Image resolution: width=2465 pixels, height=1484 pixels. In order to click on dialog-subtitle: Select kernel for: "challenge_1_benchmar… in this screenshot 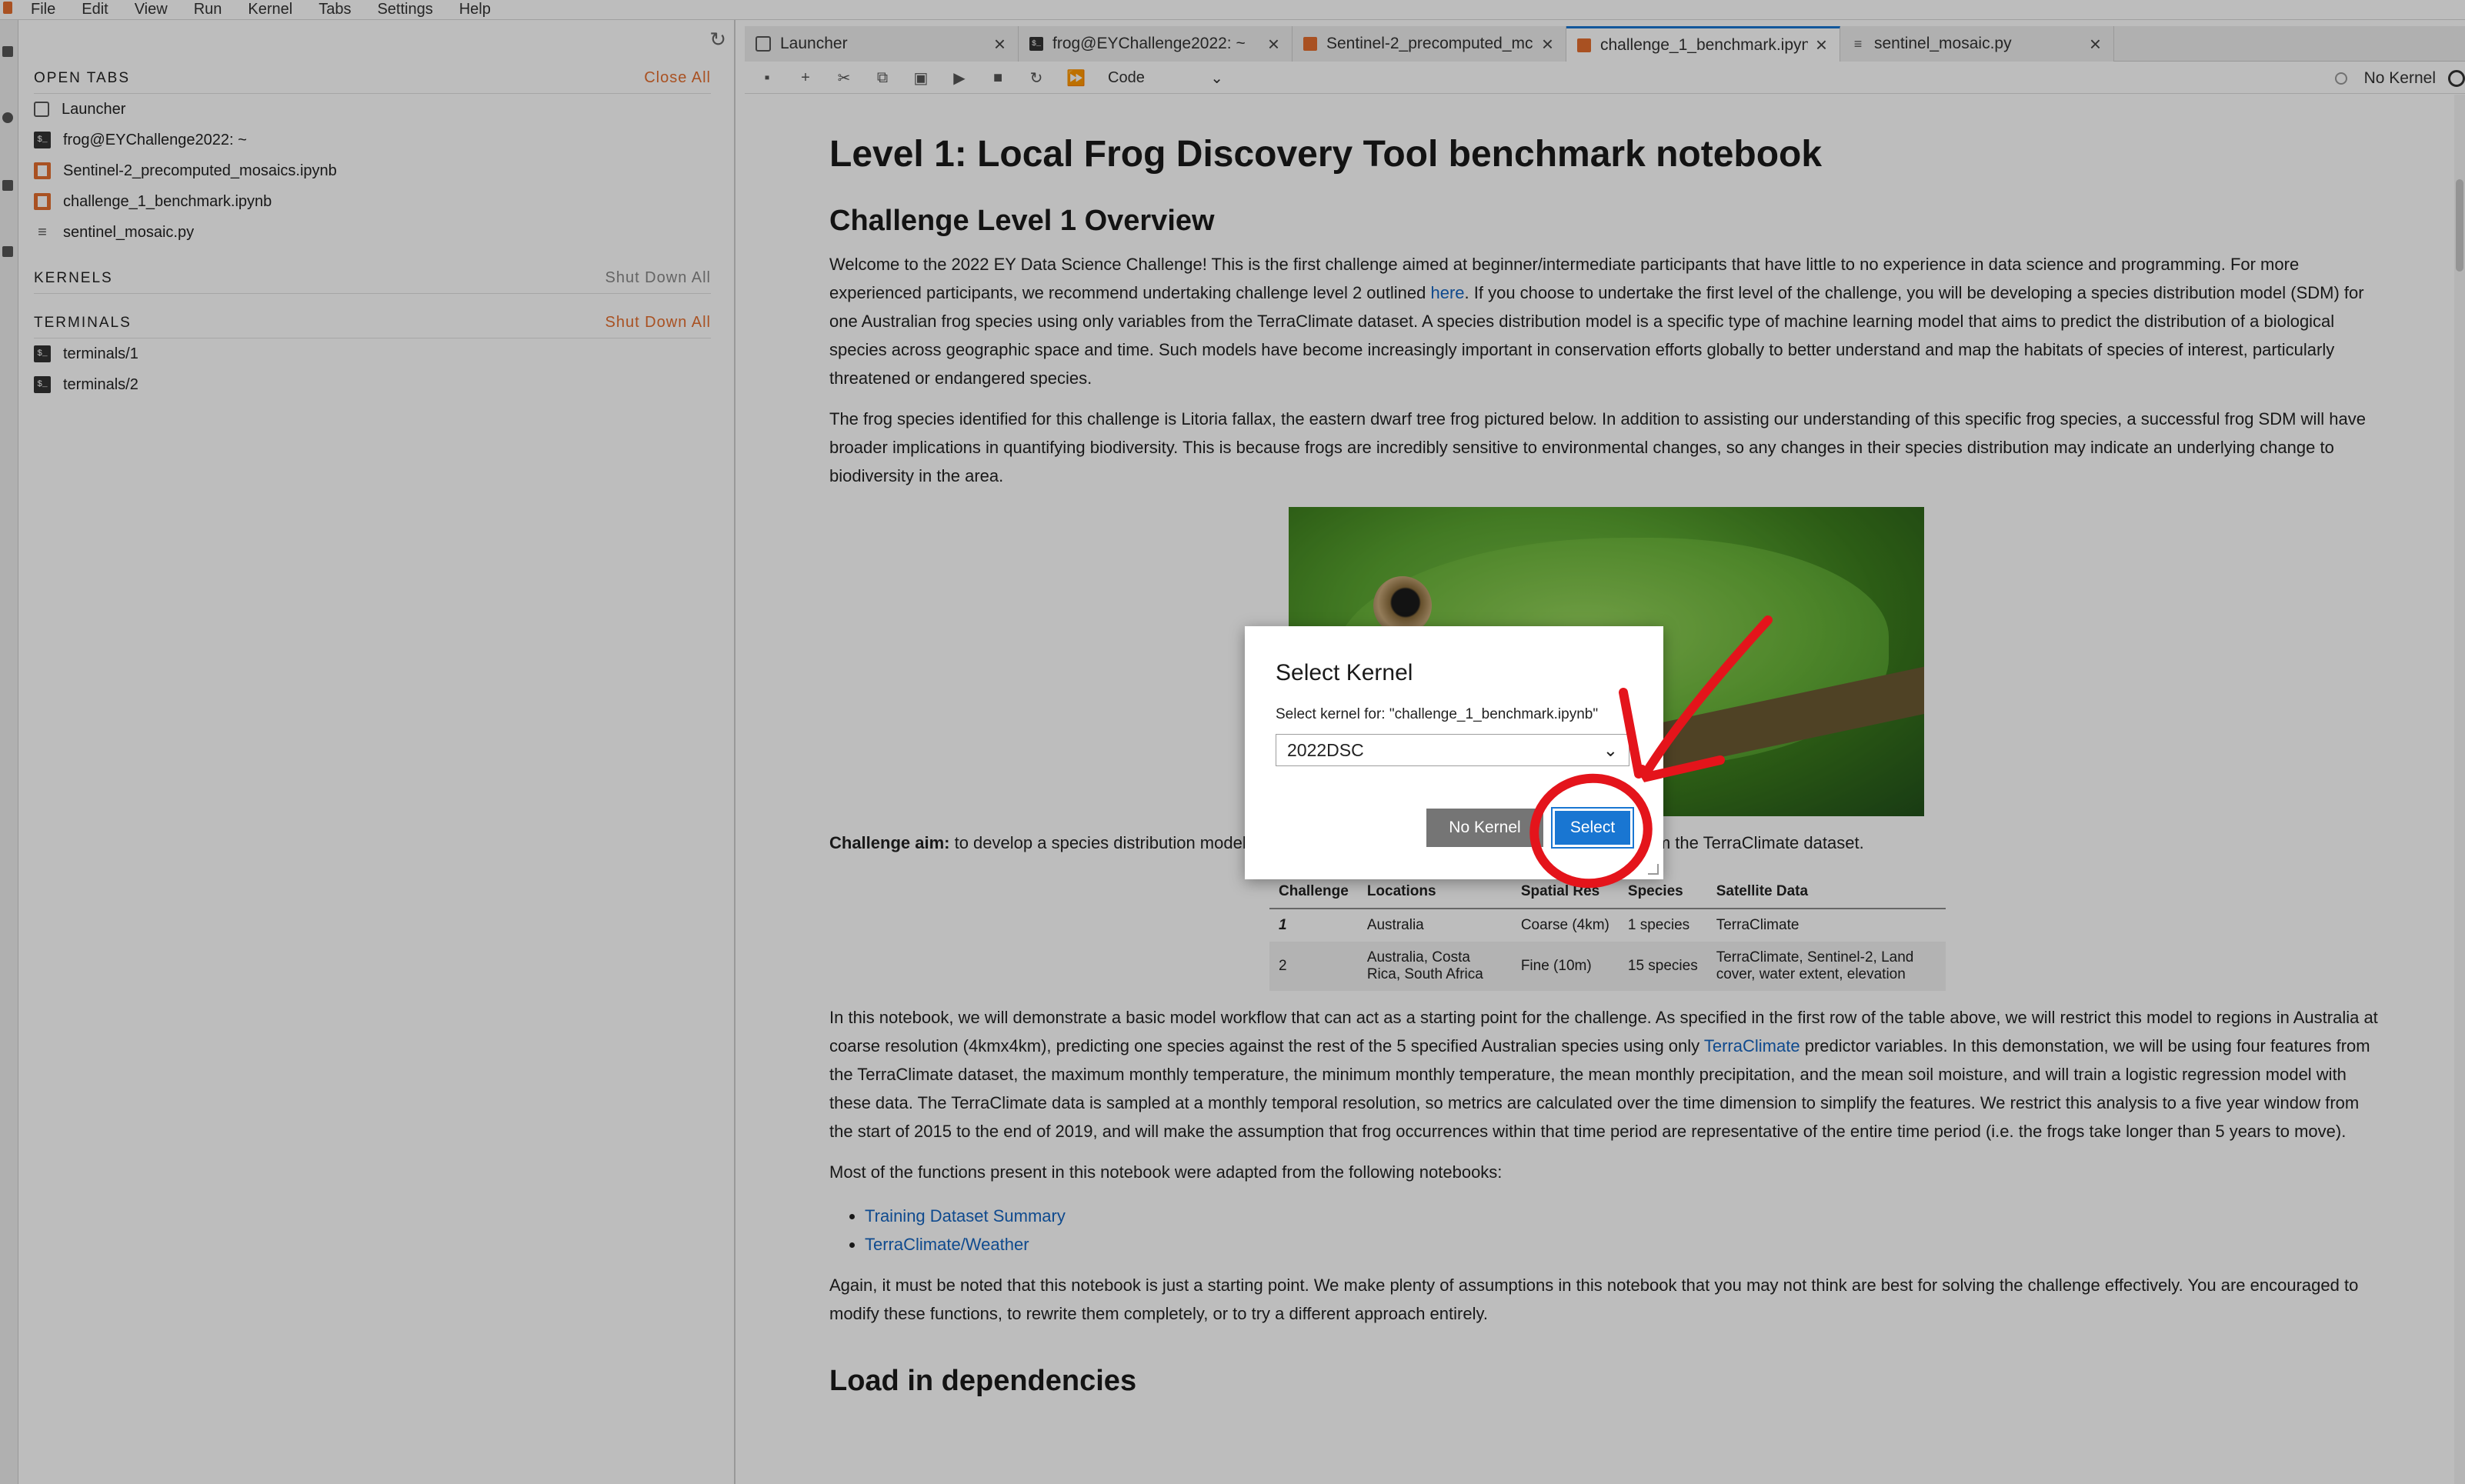, I will do `click(1437, 714)`.